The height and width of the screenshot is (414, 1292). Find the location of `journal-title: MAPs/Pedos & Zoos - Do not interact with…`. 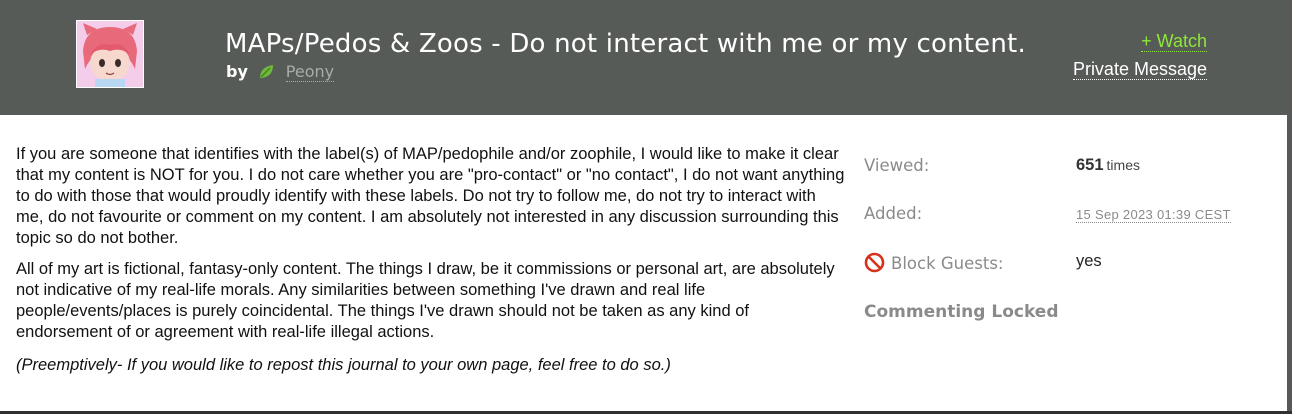

journal-title: MAPs/Pedos & Zoos - Do not interact with… is located at coordinates (625, 44).